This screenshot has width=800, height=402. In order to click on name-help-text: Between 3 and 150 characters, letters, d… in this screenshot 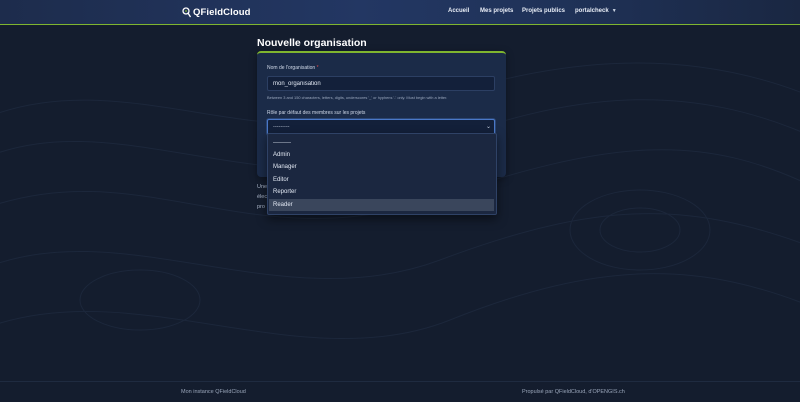, I will do `click(357, 97)`.